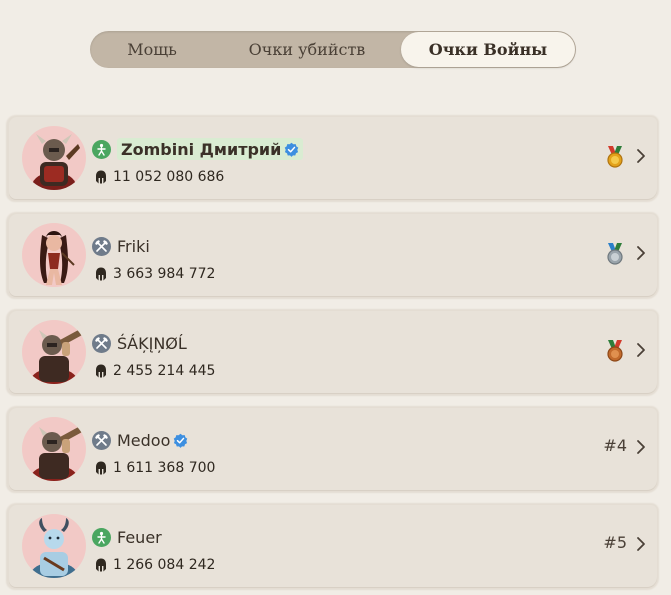  Describe the element at coordinates (615, 157) in the screenshot. I see `gold-medal-icon` at that location.